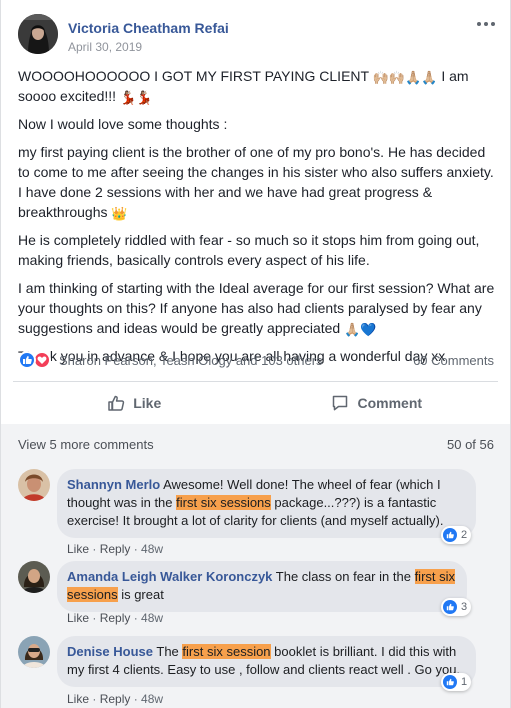 The height and width of the screenshot is (708, 511). I want to click on more-options-icon, so click(486, 24).